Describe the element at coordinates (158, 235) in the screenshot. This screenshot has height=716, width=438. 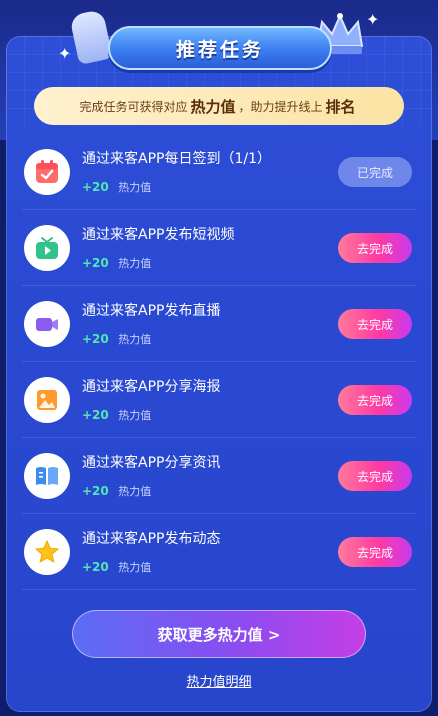
I see `task-title: 通过来客APP发布短视频` at that location.